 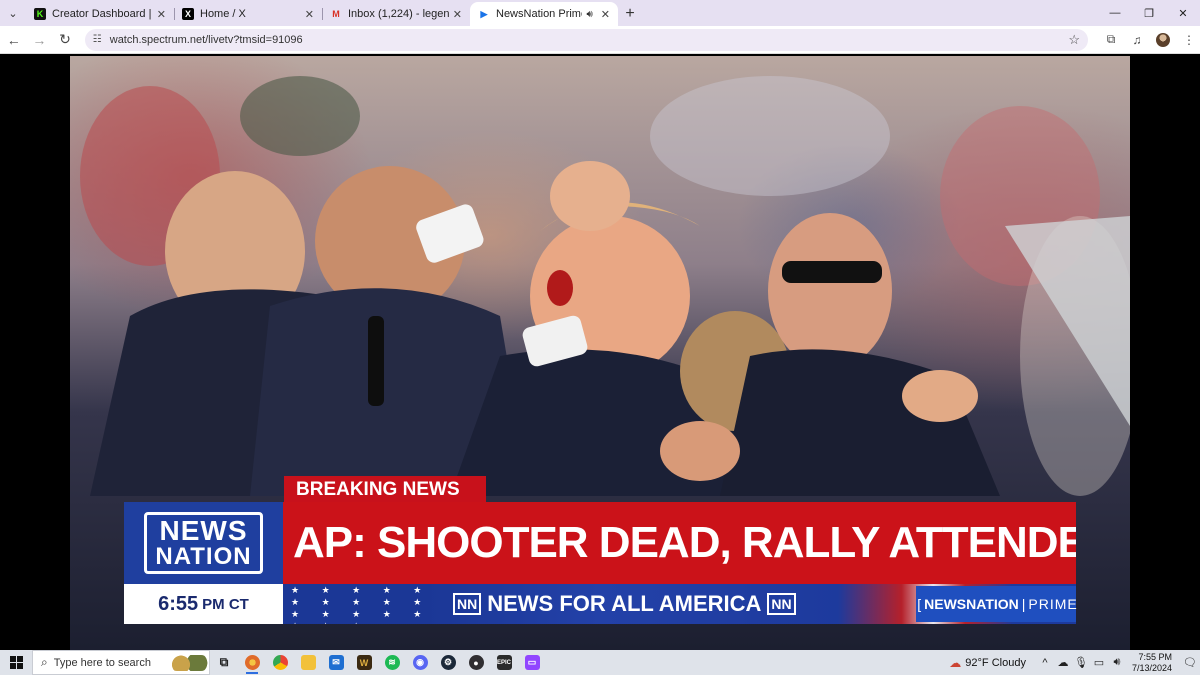 I want to click on gmail-icon: M, so click(x=336, y=14).